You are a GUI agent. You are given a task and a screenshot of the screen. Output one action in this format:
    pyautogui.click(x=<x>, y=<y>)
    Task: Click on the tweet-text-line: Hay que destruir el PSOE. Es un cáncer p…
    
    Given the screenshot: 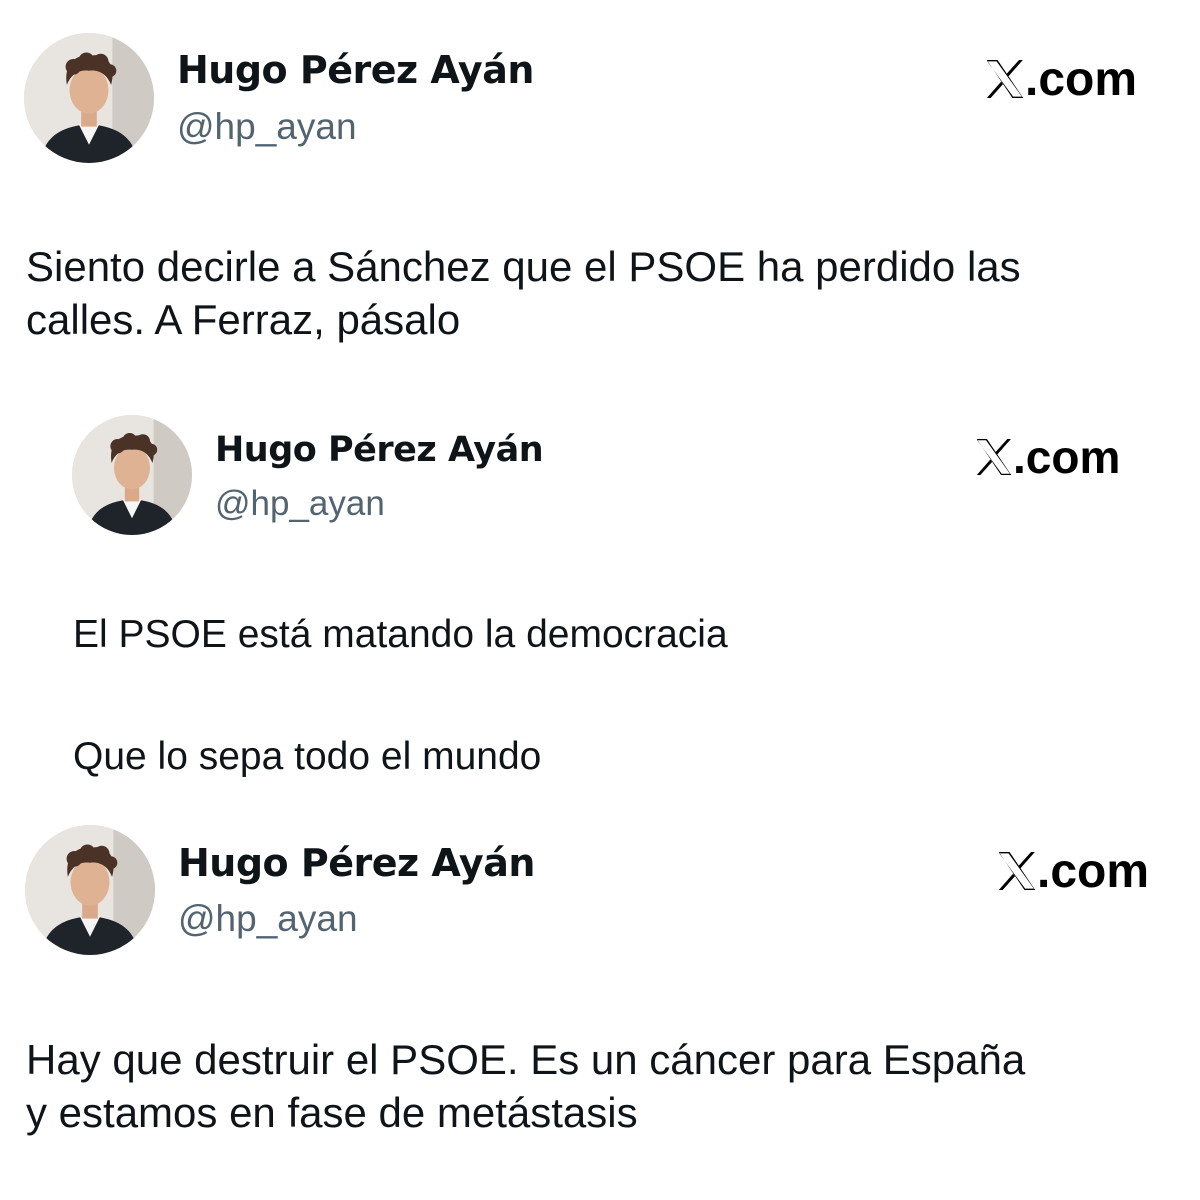 What is the action you would take?
    pyautogui.click(x=526, y=1059)
    